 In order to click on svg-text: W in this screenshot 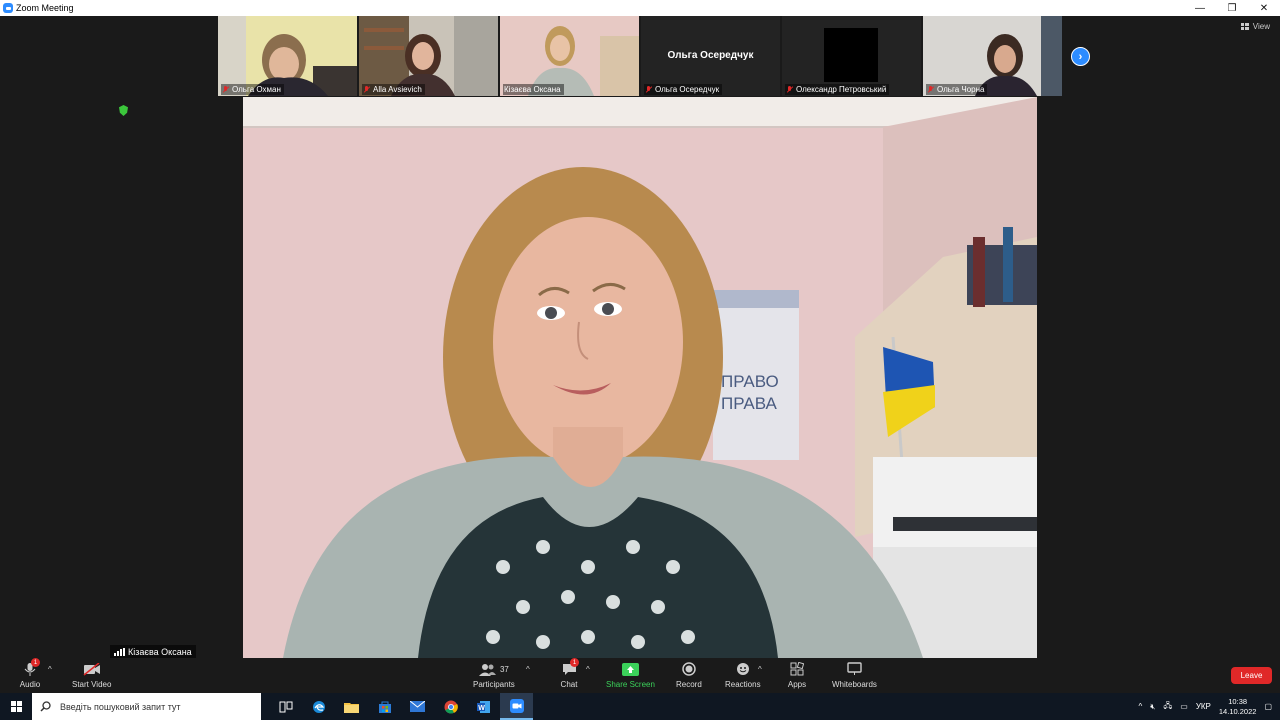, I will do `click(481, 708)`.